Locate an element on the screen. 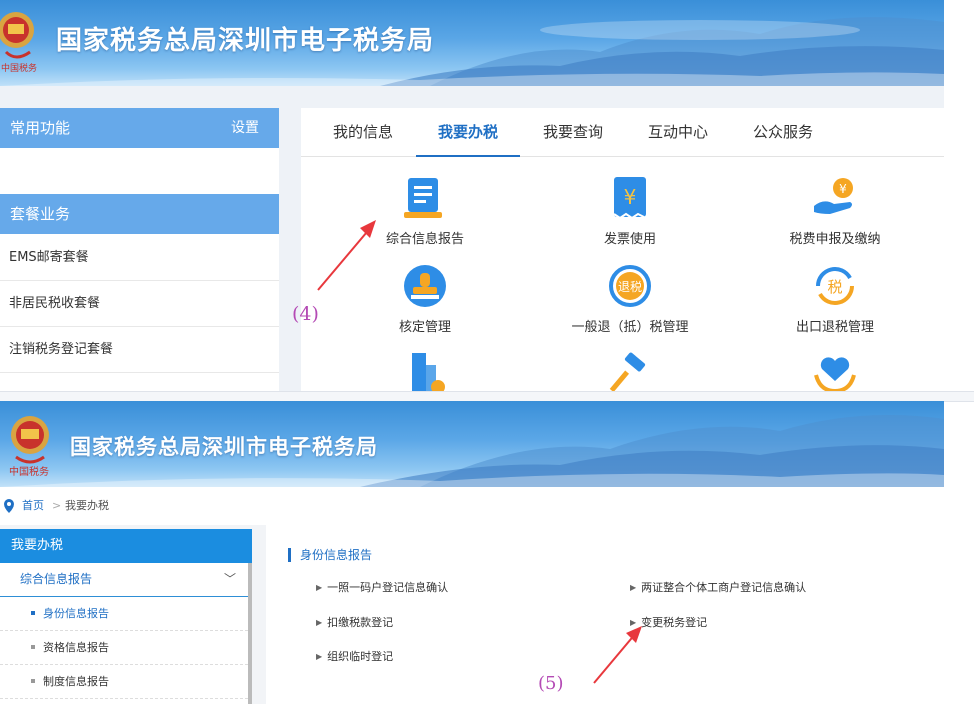 This screenshot has height=704, width=974. invoice-icon: ¥ is located at coordinates (630, 198).